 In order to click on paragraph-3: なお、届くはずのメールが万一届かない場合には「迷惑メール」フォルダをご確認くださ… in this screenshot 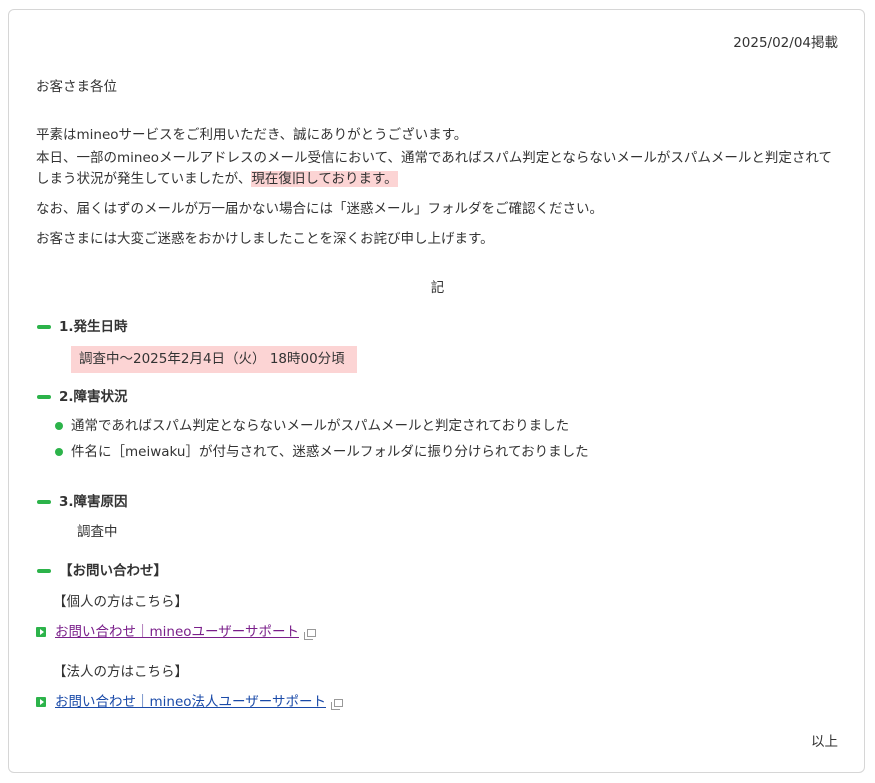, I will do `click(319, 209)`.